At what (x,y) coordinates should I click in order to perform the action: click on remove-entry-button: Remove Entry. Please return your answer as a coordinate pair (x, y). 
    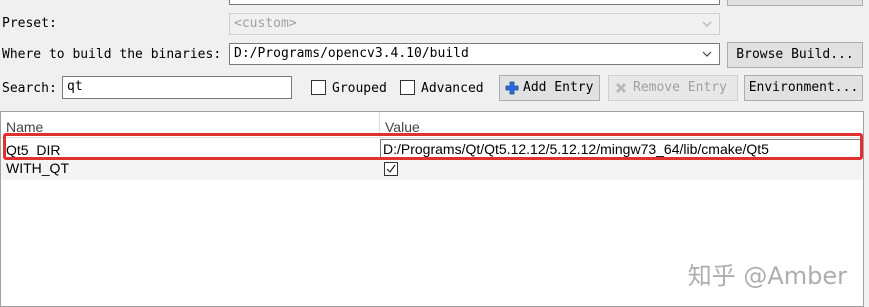
    Looking at the image, I should click on (673, 88).